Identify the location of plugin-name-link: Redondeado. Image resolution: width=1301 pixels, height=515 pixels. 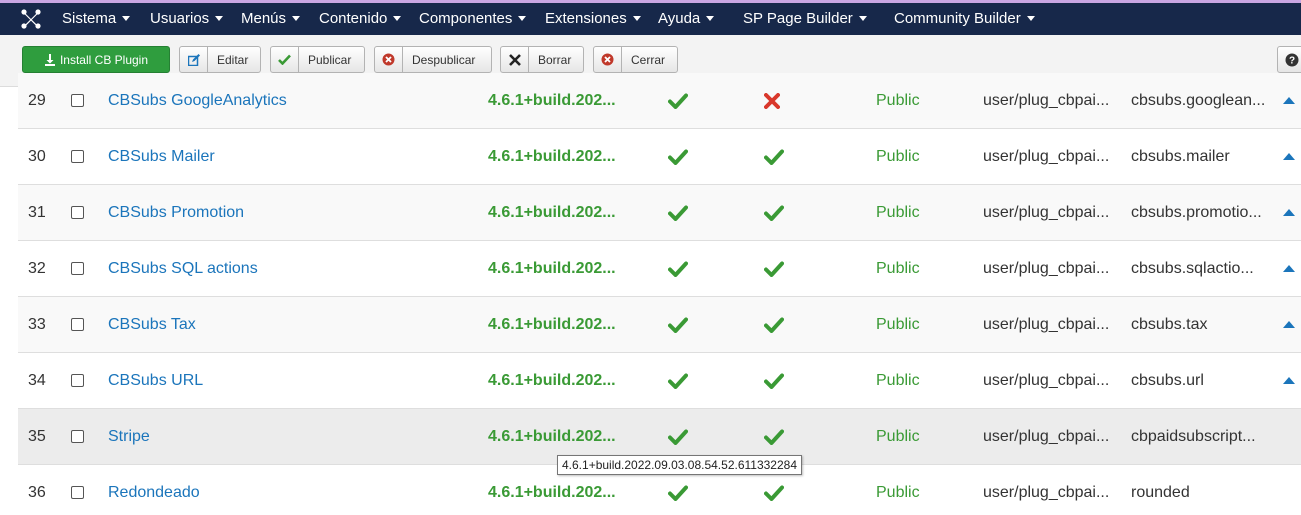
(154, 490).